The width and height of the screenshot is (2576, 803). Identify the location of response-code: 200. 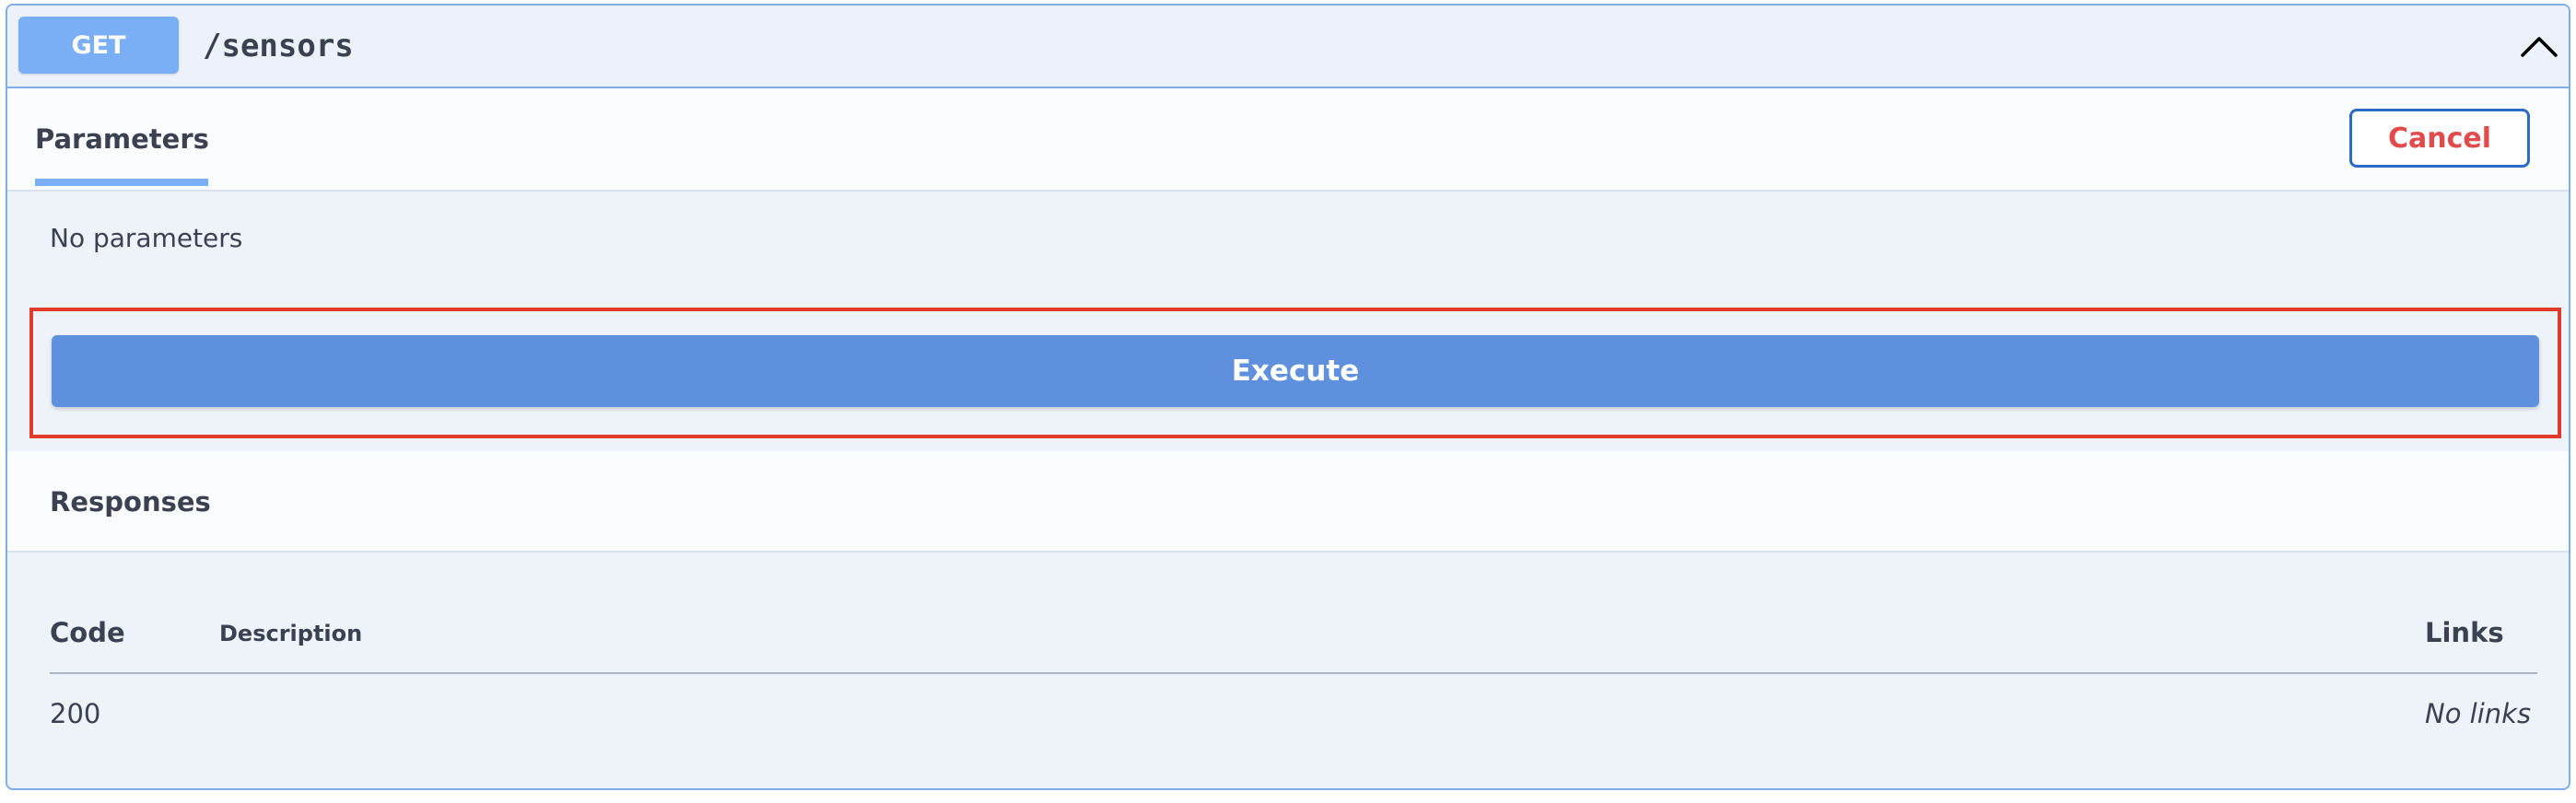
(75, 713).